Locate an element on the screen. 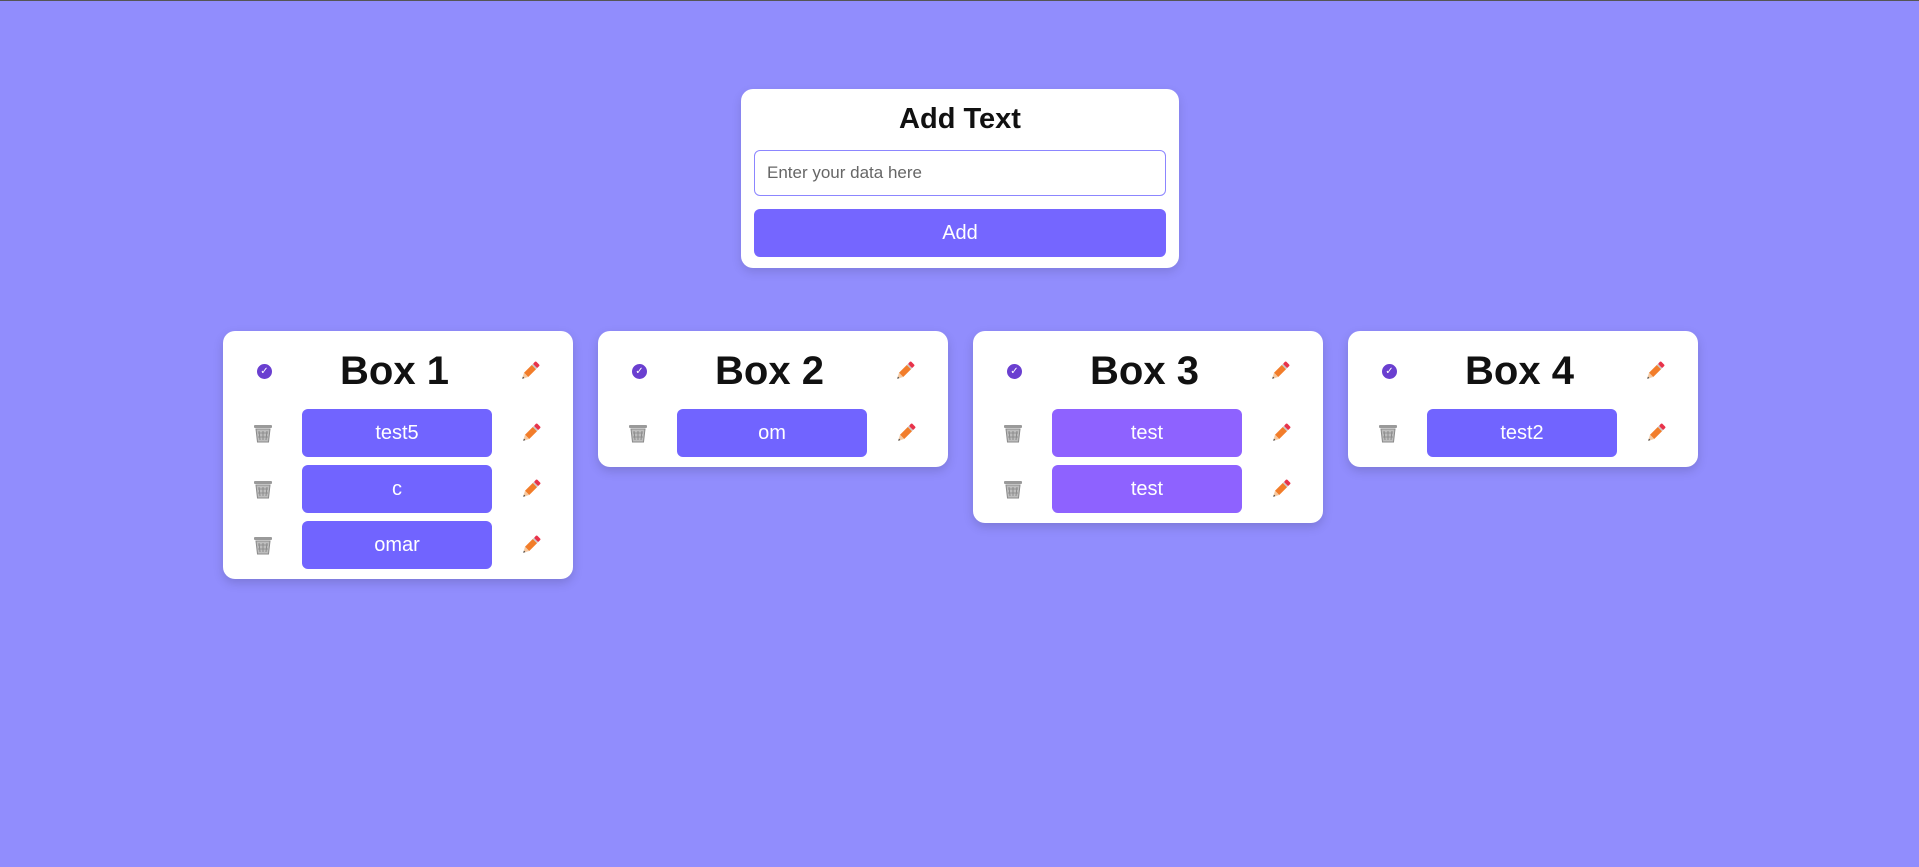  list-item: test2 is located at coordinates (1523, 433).